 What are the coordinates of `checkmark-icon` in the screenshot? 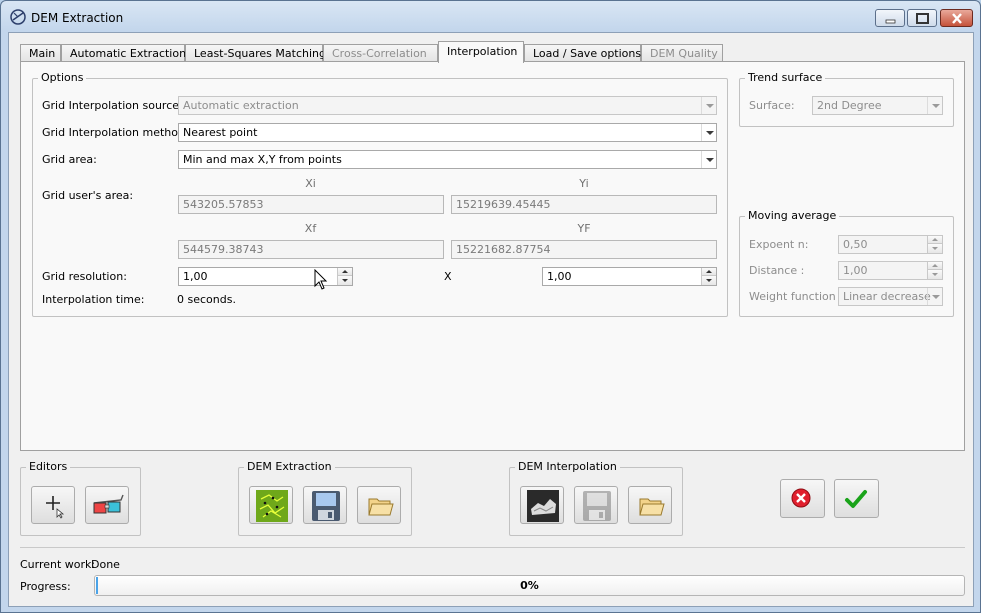 It's located at (856, 499).